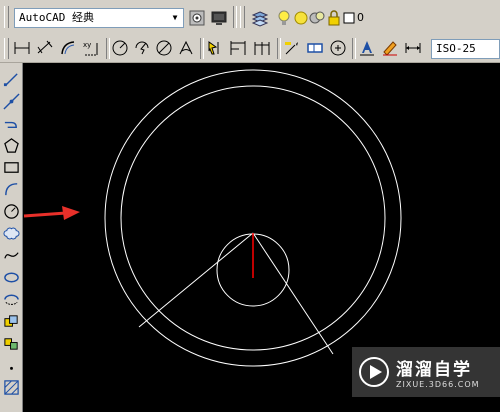 This screenshot has height=412, width=500. I want to click on top-toolbar: AutoCAD 经典 ▼ 0, so click(250, 18).